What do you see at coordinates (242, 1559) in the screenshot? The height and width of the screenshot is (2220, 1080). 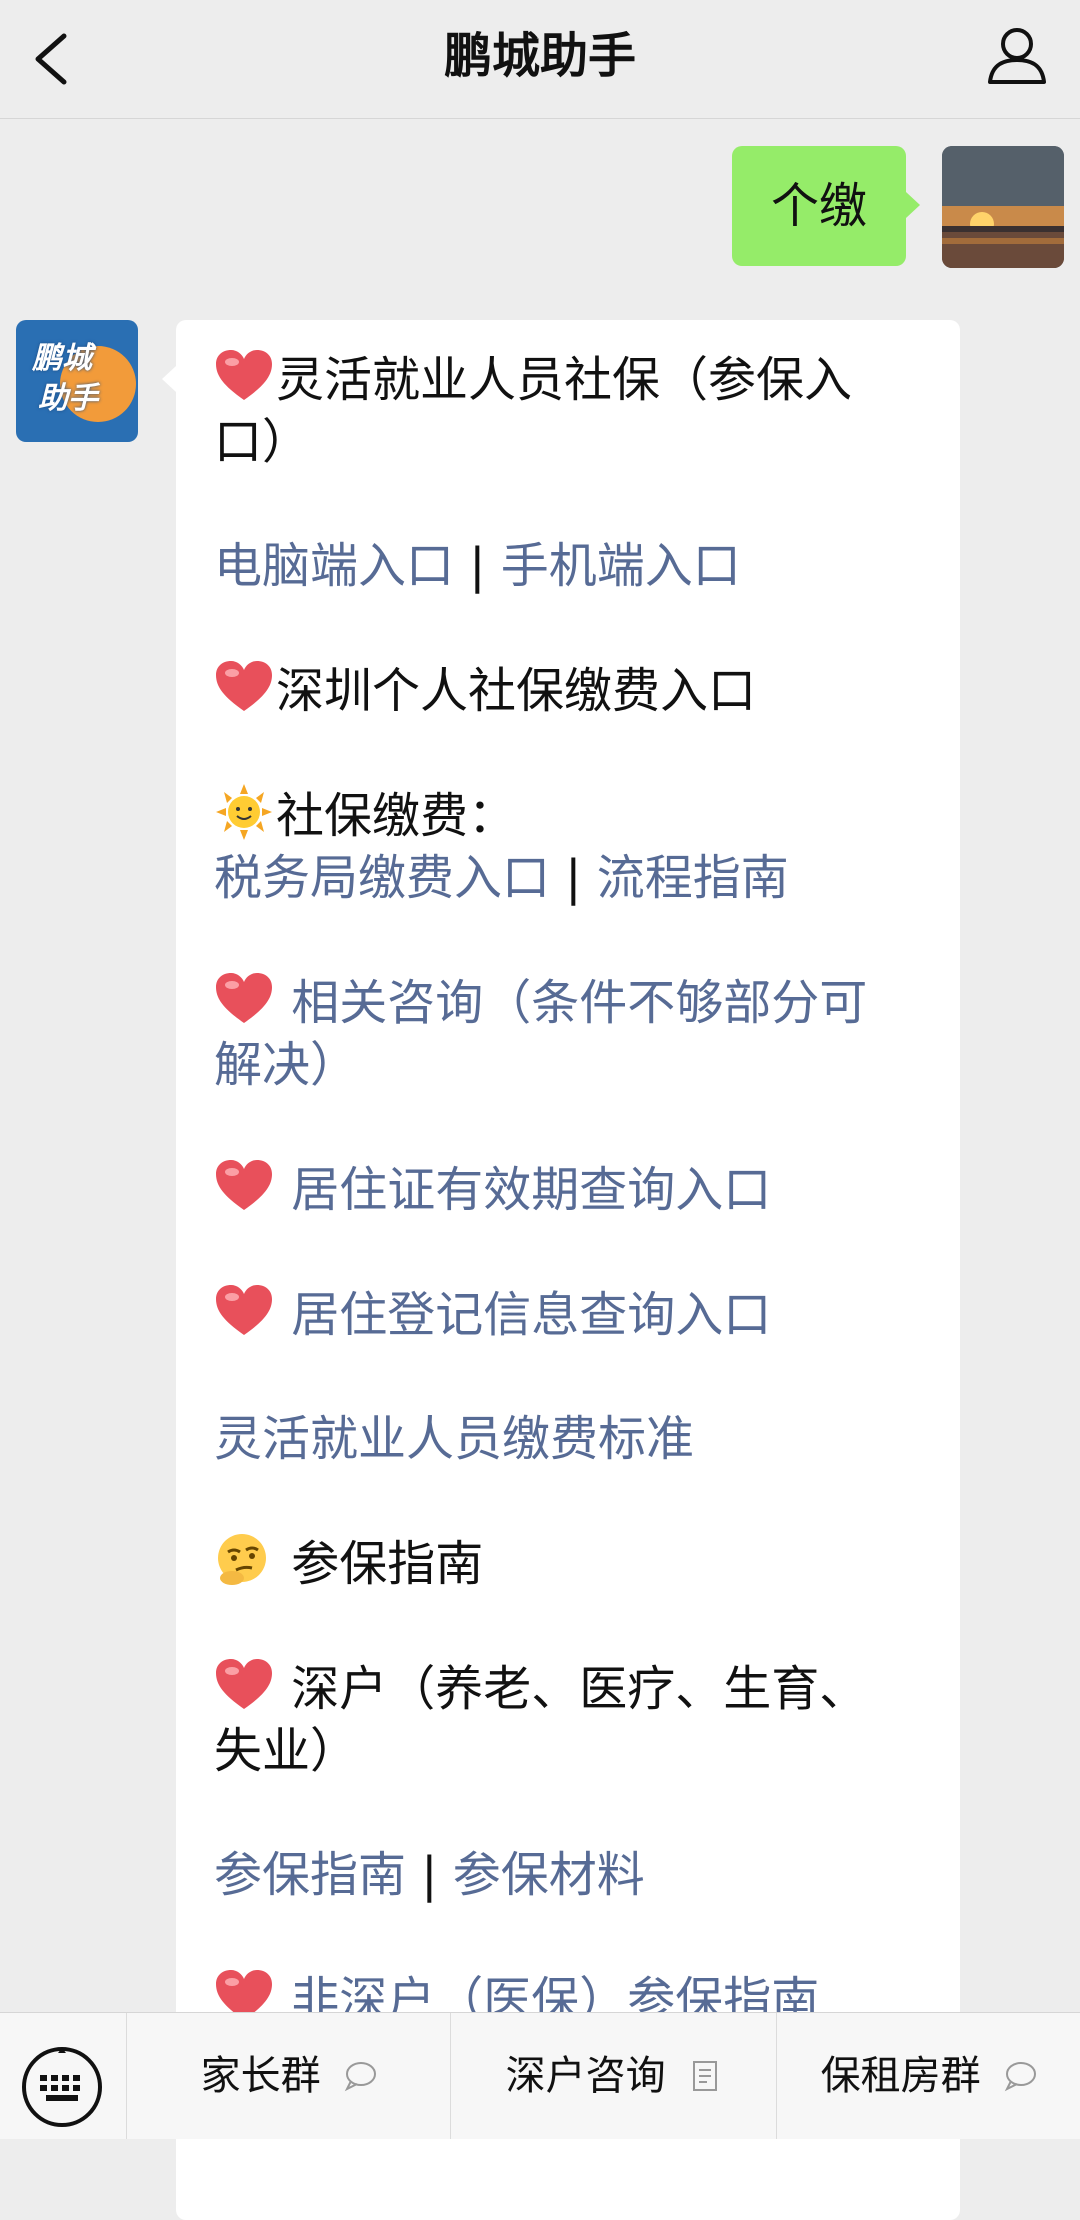 I see `thinking-emoji` at bounding box center [242, 1559].